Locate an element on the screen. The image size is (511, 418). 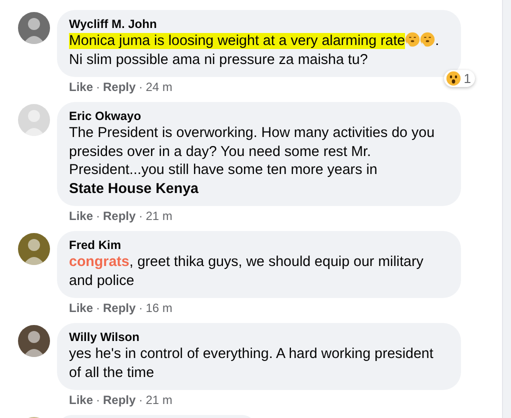
comment-text: Monica juma is loosing weight at a very alarming rate . Ni slim possible ama ni pressure za maisha tu? is located at coordinates (254, 50).